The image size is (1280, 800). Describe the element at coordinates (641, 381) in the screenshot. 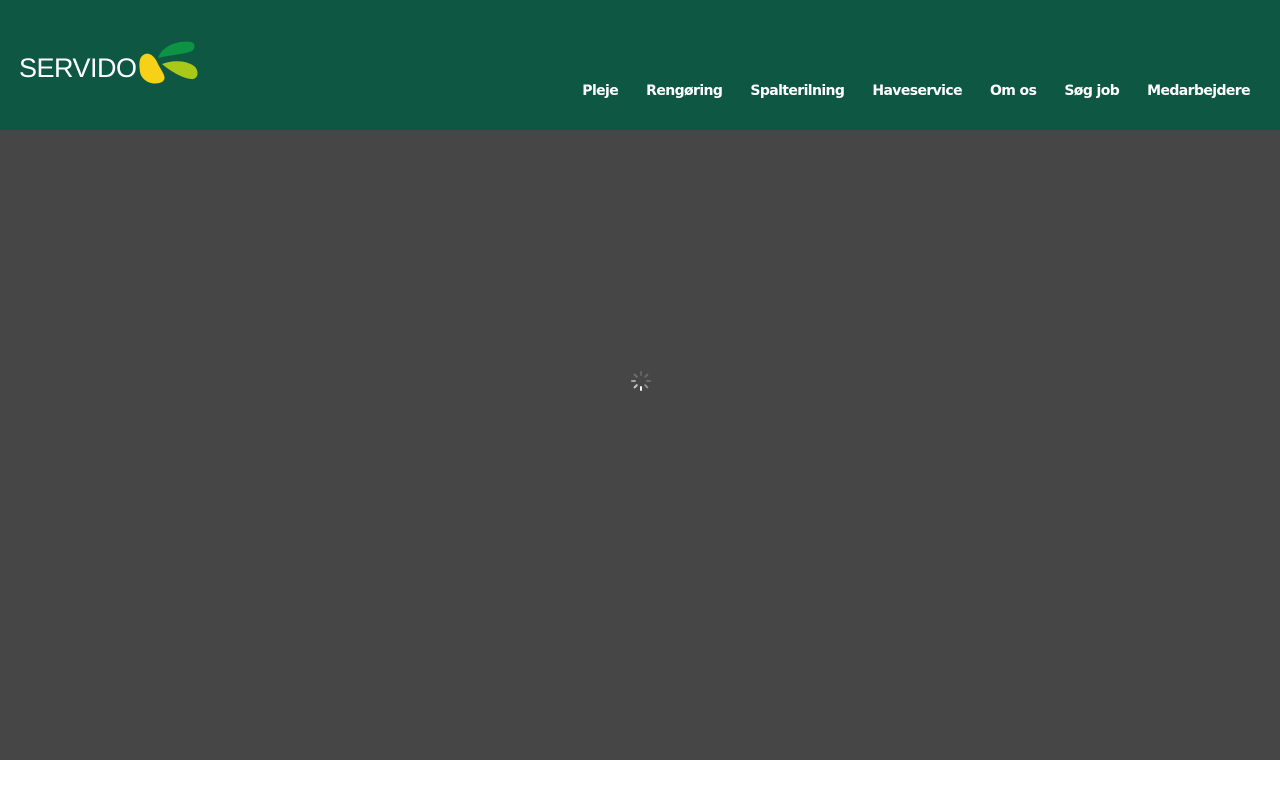

I see `loading-spinner-icon` at that location.